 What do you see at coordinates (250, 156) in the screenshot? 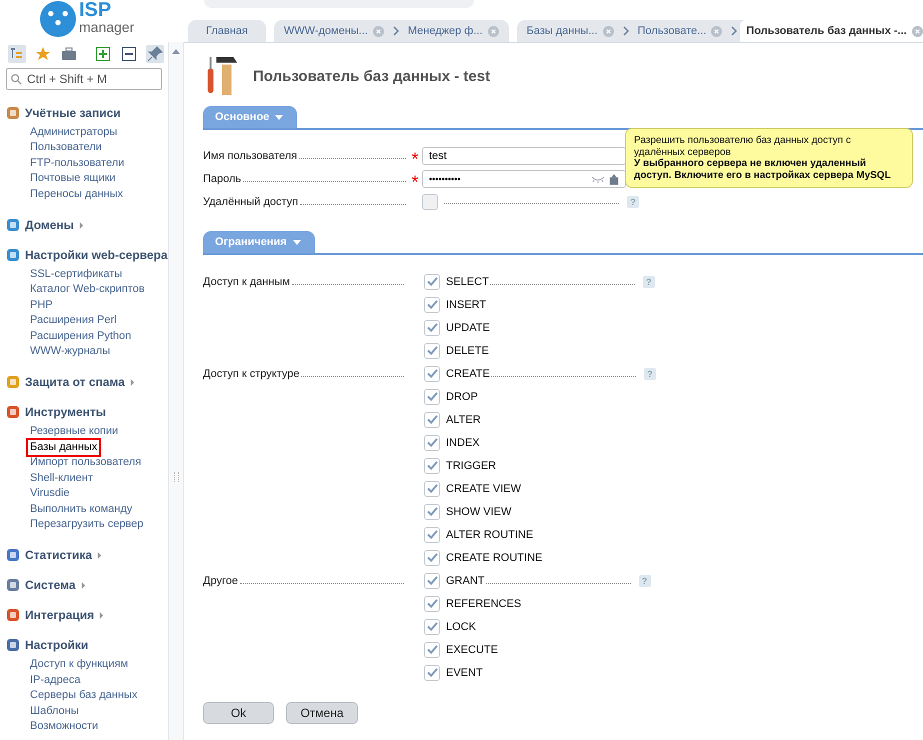
I see `field-label: Имя пользователя` at bounding box center [250, 156].